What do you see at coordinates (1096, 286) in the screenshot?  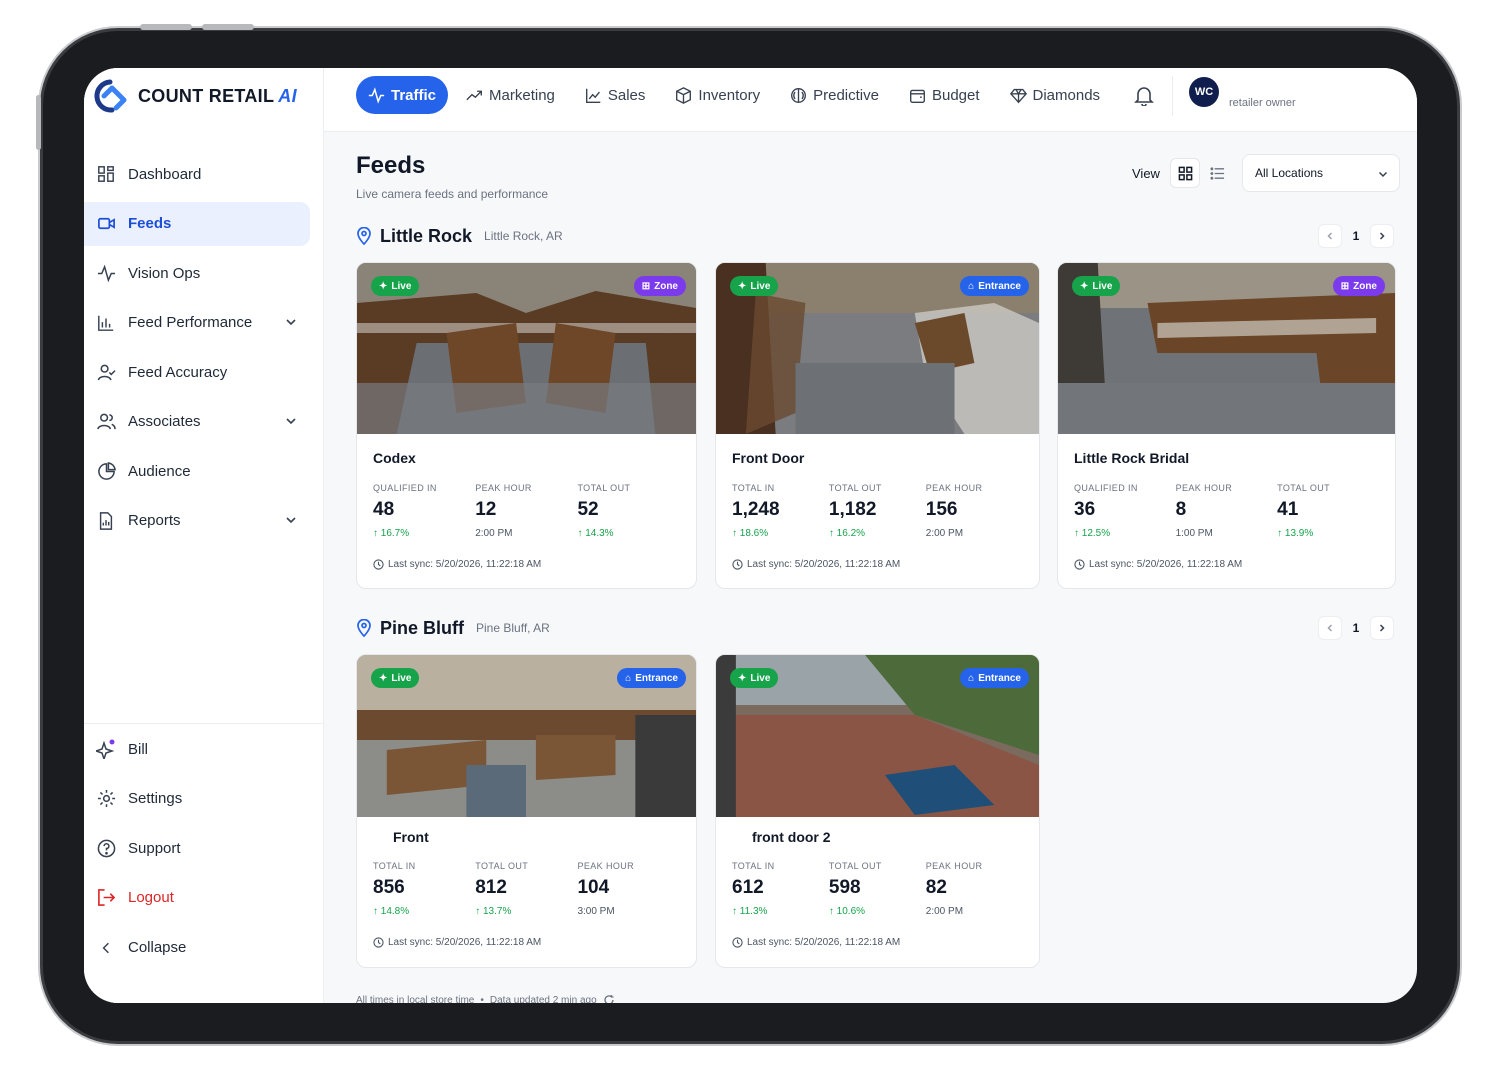 I see `live-badge: ✦ Live` at bounding box center [1096, 286].